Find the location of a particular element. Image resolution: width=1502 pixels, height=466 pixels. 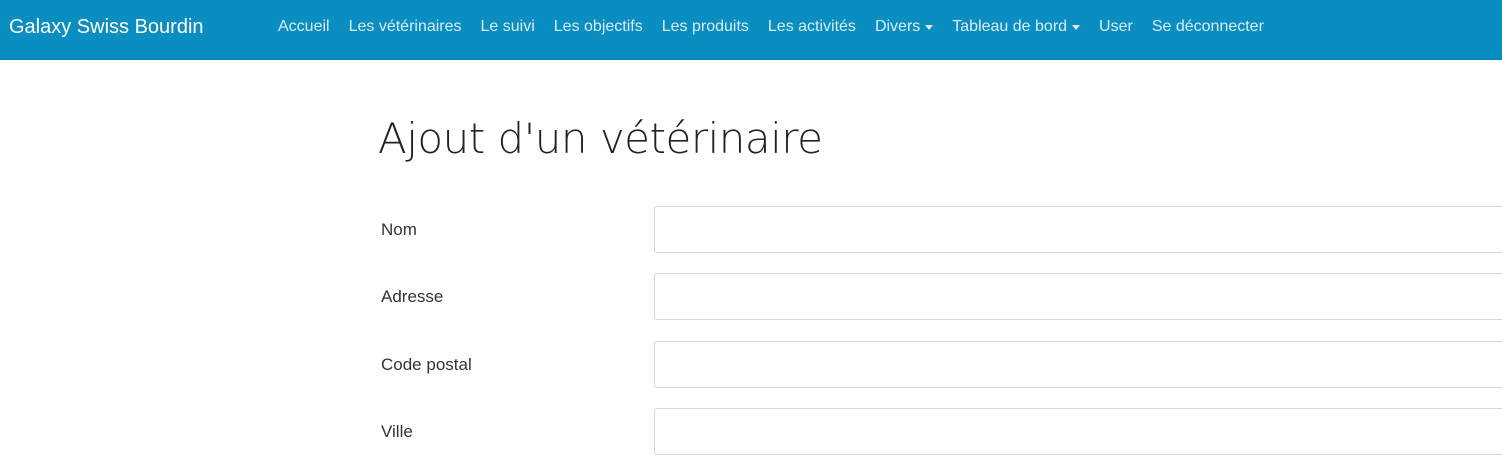

nav-item-label: Les vétérinaires is located at coordinates (405, 26).